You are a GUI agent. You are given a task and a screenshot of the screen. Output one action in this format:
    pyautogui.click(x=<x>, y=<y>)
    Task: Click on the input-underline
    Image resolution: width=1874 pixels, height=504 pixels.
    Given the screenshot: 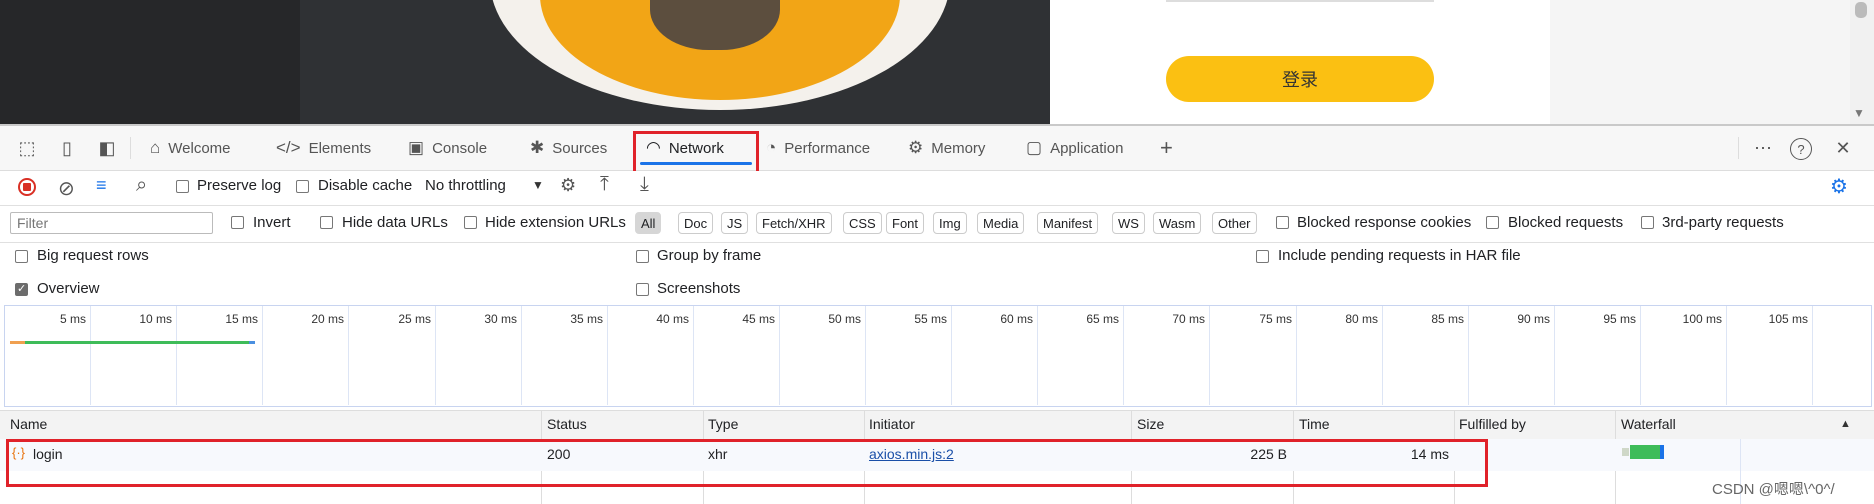 What is the action you would take?
    pyautogui.click(x=1300, y=1)
    